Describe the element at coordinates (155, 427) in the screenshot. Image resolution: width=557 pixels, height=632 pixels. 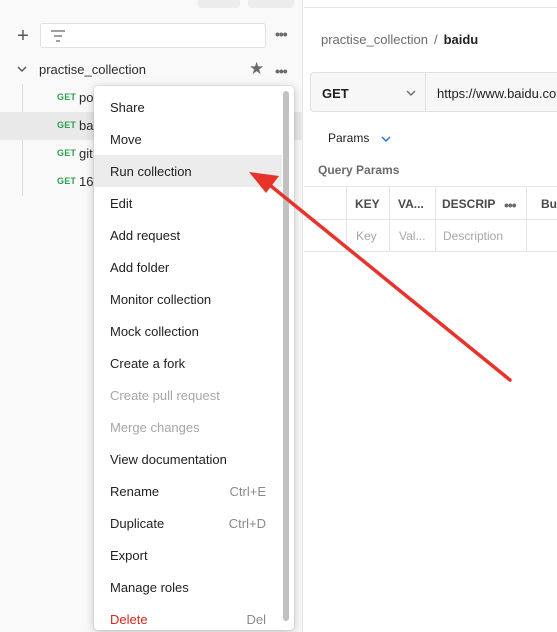
I see `menu-item-merge-changes: Merge changes` at that location.